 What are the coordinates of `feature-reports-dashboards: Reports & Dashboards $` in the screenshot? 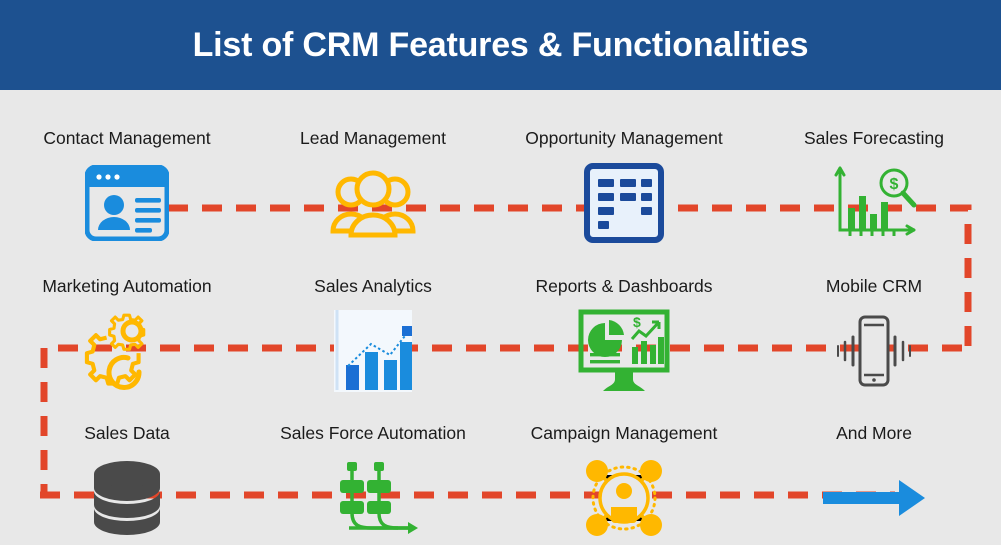 It's located at (624, 336).